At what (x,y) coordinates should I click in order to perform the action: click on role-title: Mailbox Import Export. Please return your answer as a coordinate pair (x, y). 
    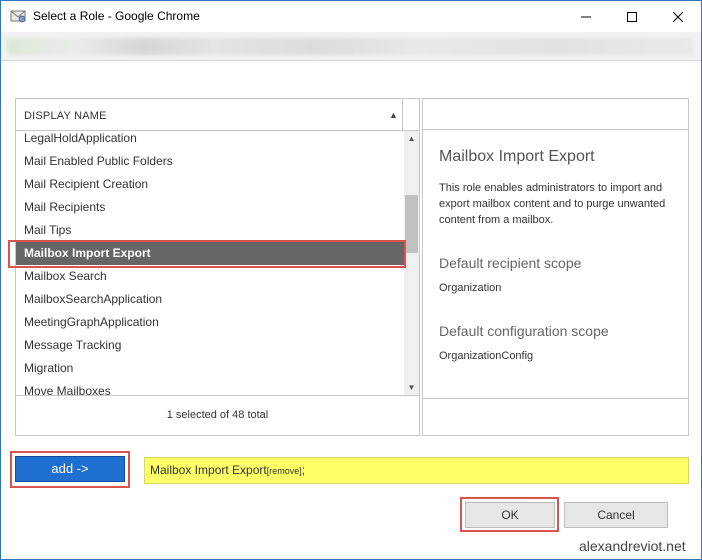
    Looking at the image, I should click on (517, 156).